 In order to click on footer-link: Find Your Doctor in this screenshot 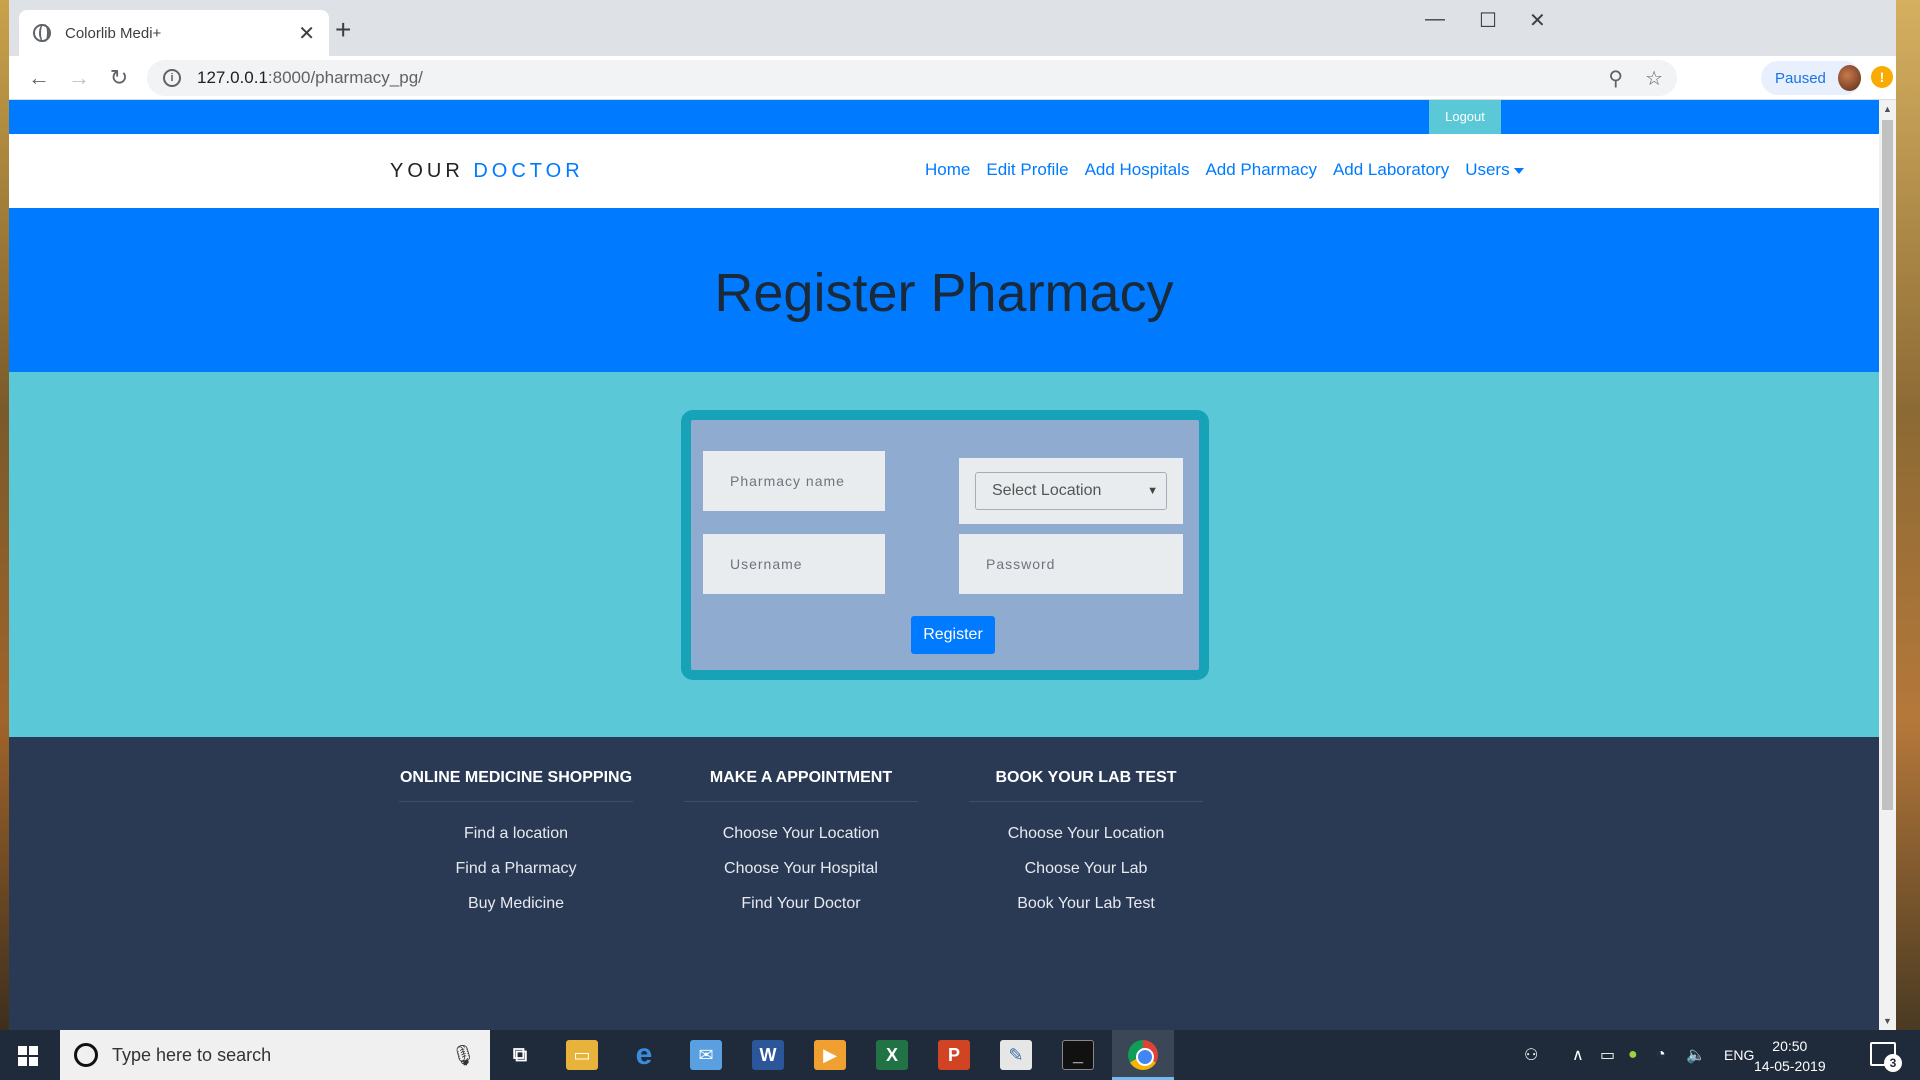, I will do `click(801, 903)`.